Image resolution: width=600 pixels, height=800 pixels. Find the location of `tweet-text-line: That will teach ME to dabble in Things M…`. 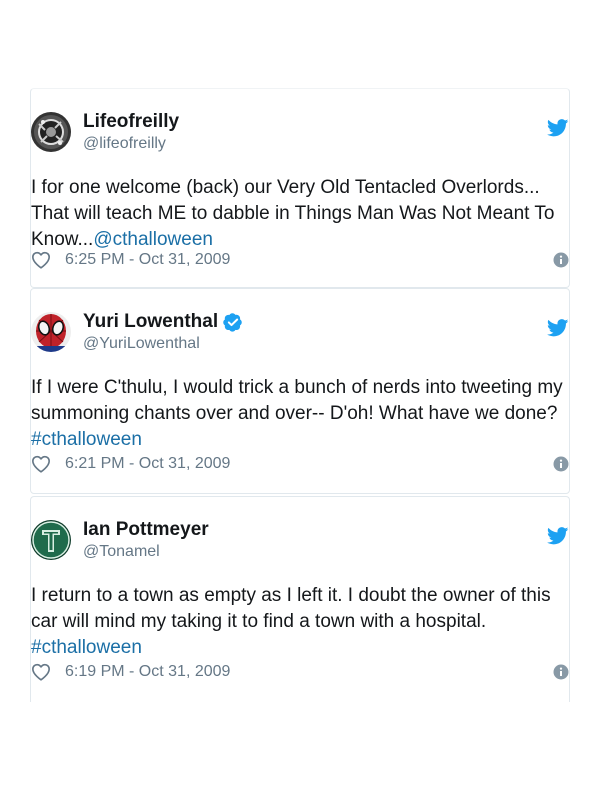

tweet-text-line: That will teach ME to dabble in Things M… is located at coordinates (293, 213).